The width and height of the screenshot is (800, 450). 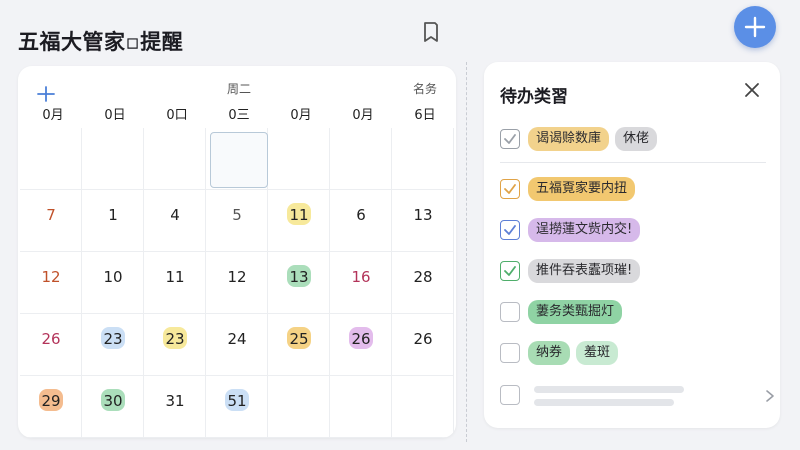 What do you see at coordinates (361, 215) in the screenshot?
I see `date-number: 6` at bounding box center [361, 215].